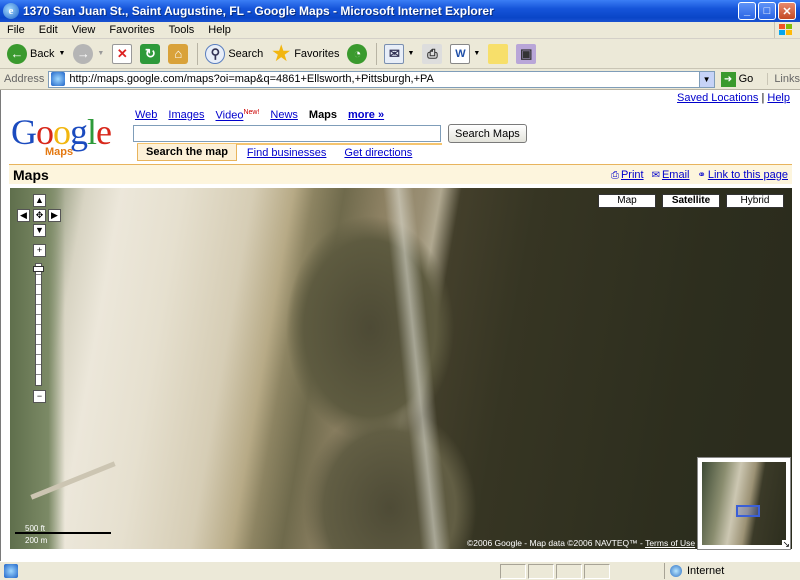 This screenshot has width=800, height=580. I want to click on discuss-note-icon, so click(498, 53).